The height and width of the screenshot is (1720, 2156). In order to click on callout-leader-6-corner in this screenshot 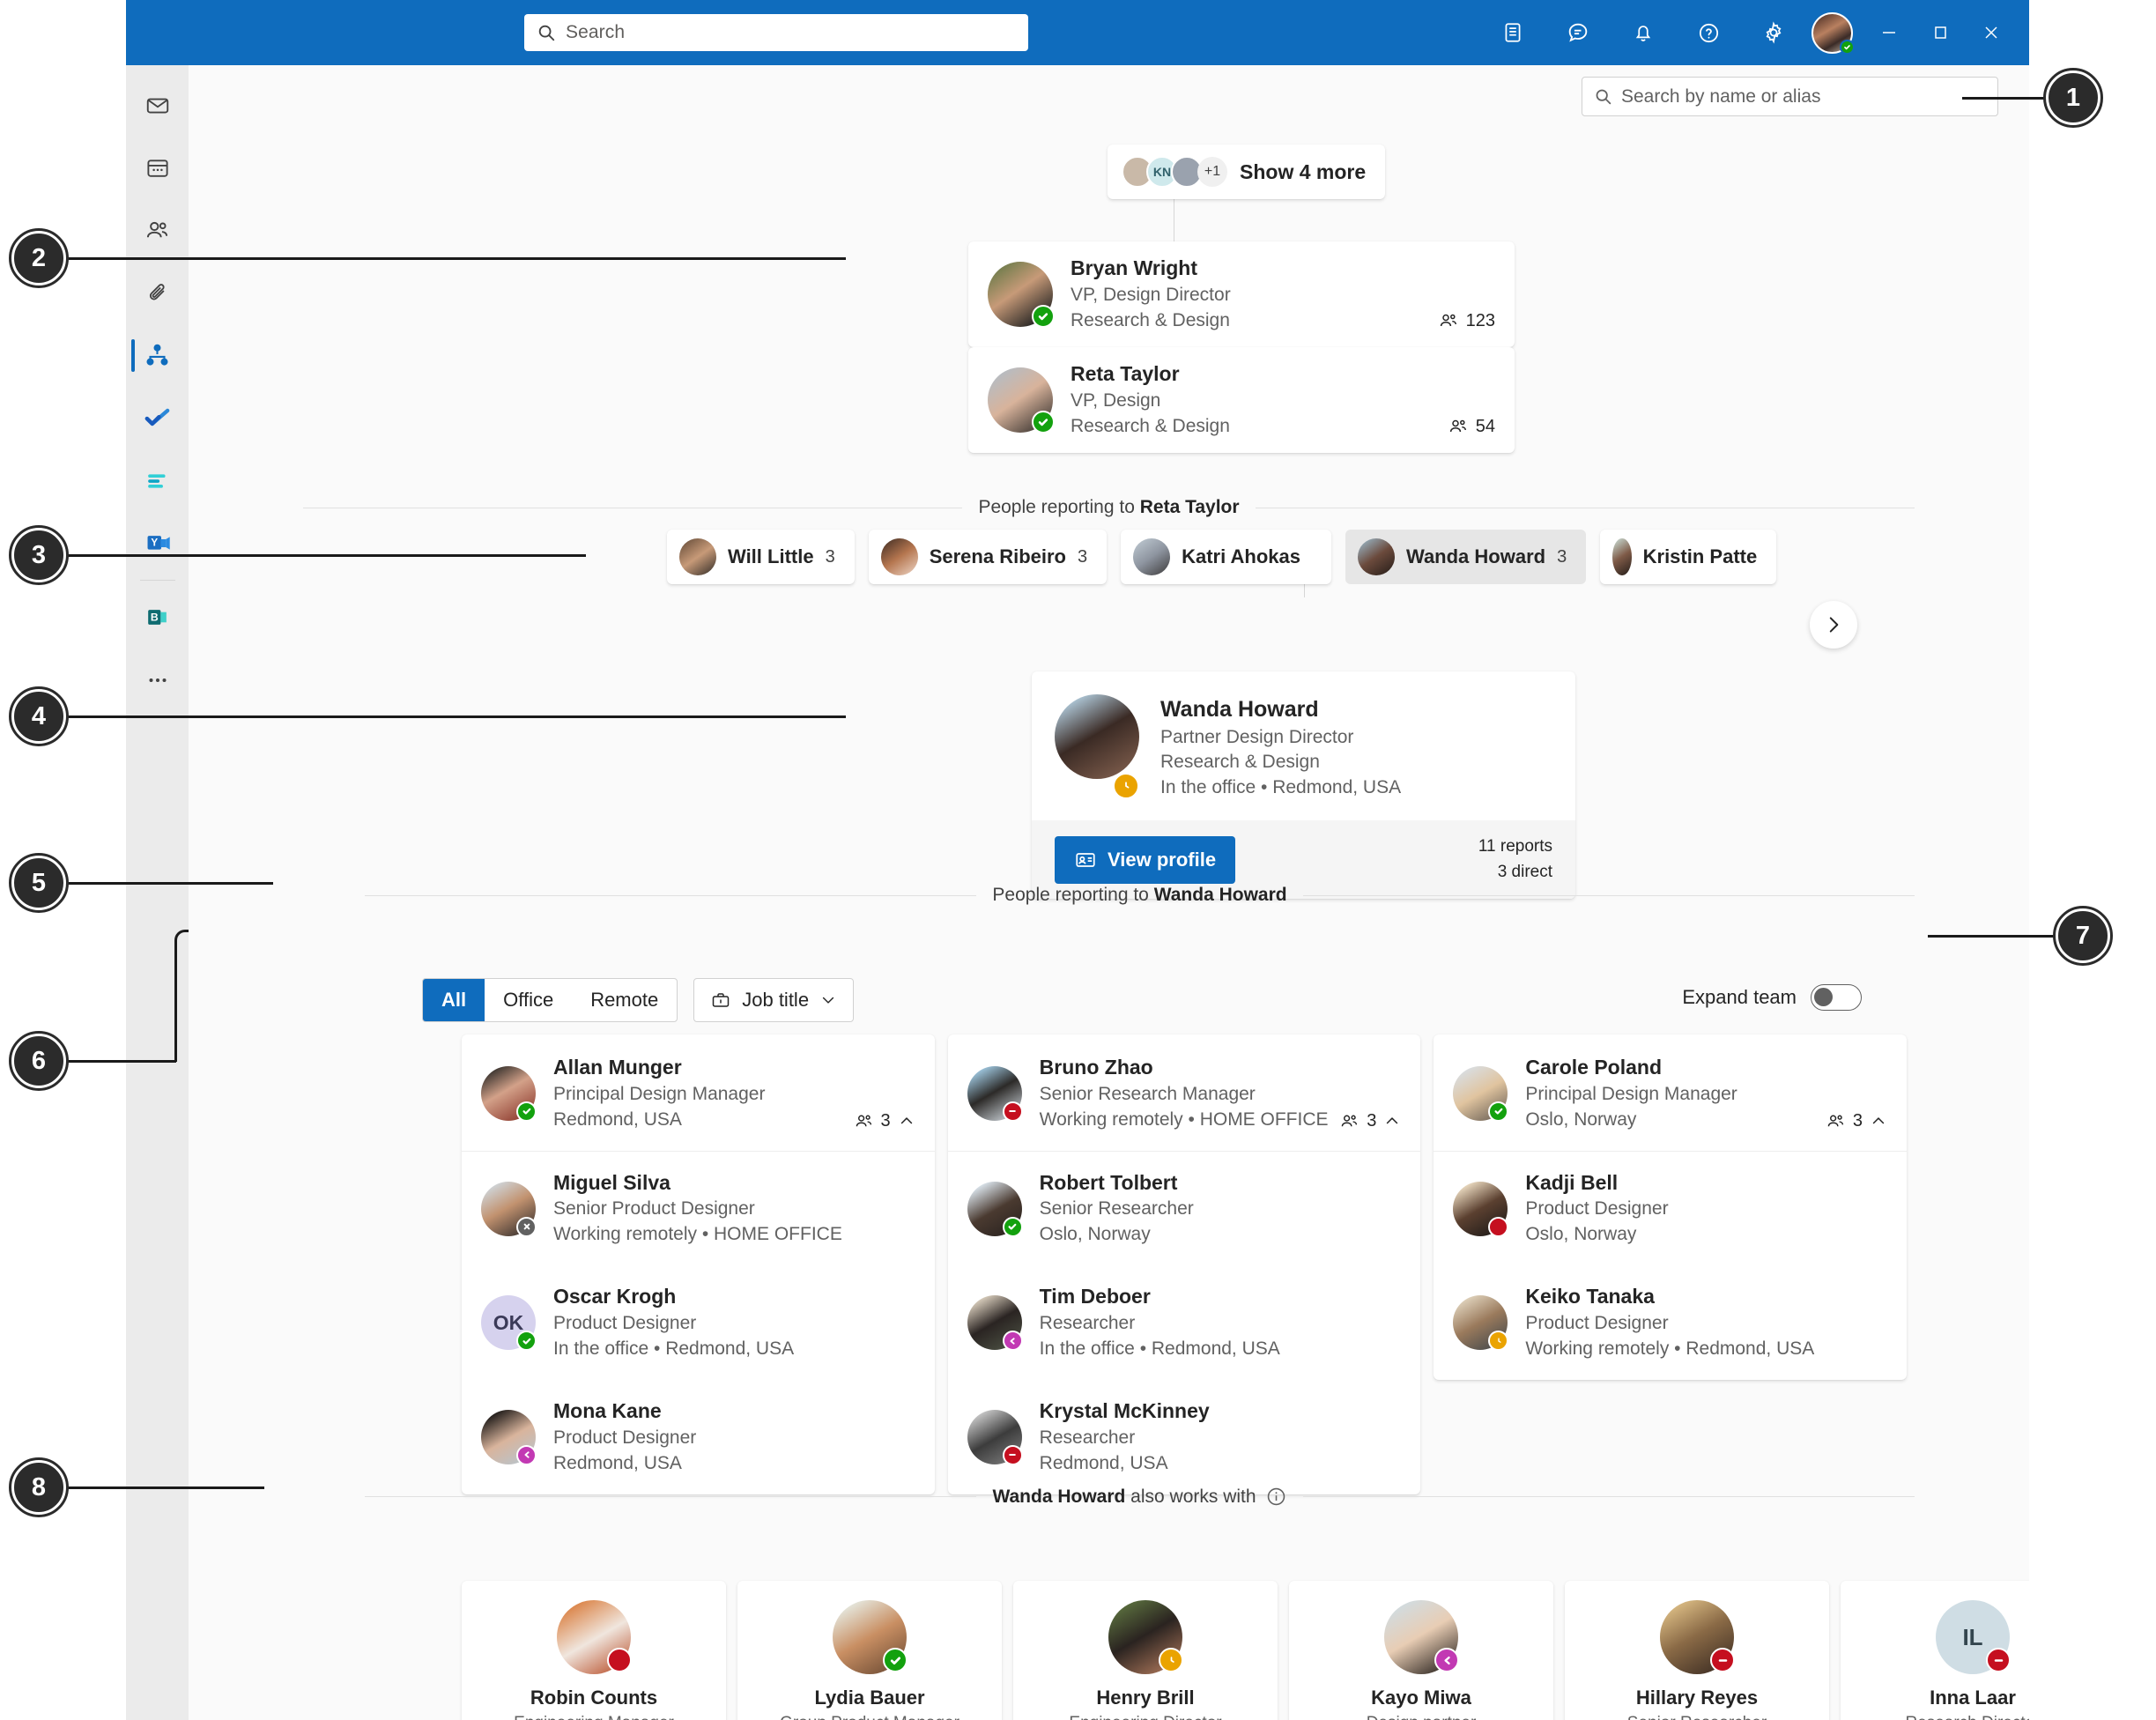, I will do `click(181, 996)`.